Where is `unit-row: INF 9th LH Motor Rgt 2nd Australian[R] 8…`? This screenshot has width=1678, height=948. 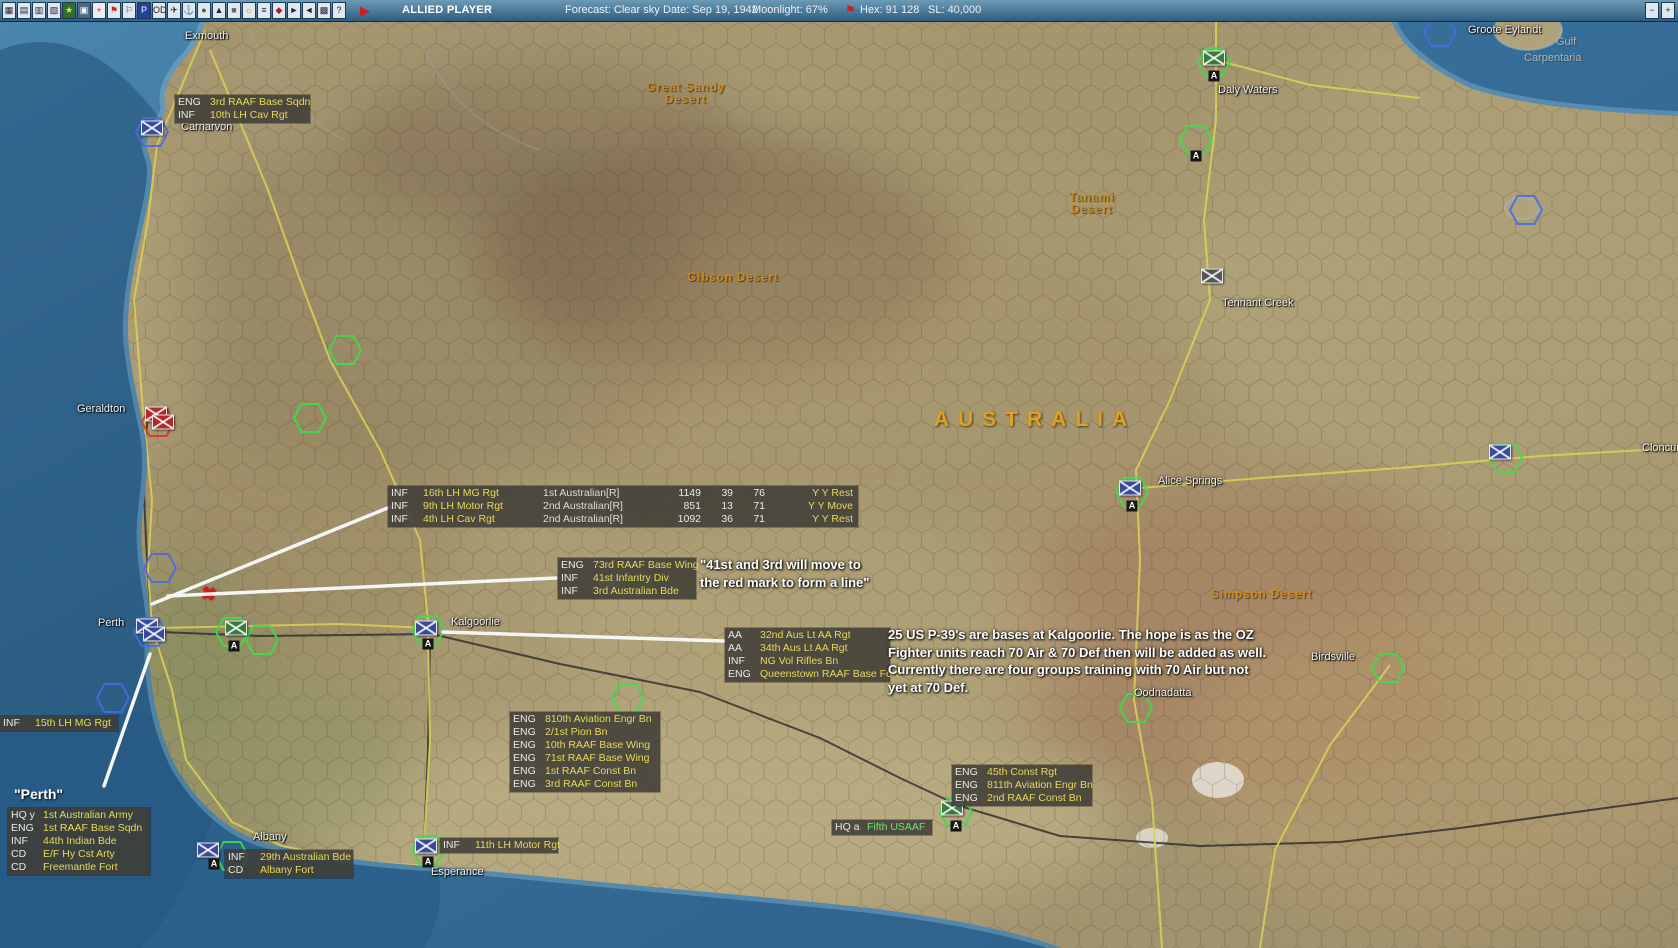 unit-row: INF 9th LH Motor Rgt 2nd Australian[R] 8… is located at coordinates (623, 506).